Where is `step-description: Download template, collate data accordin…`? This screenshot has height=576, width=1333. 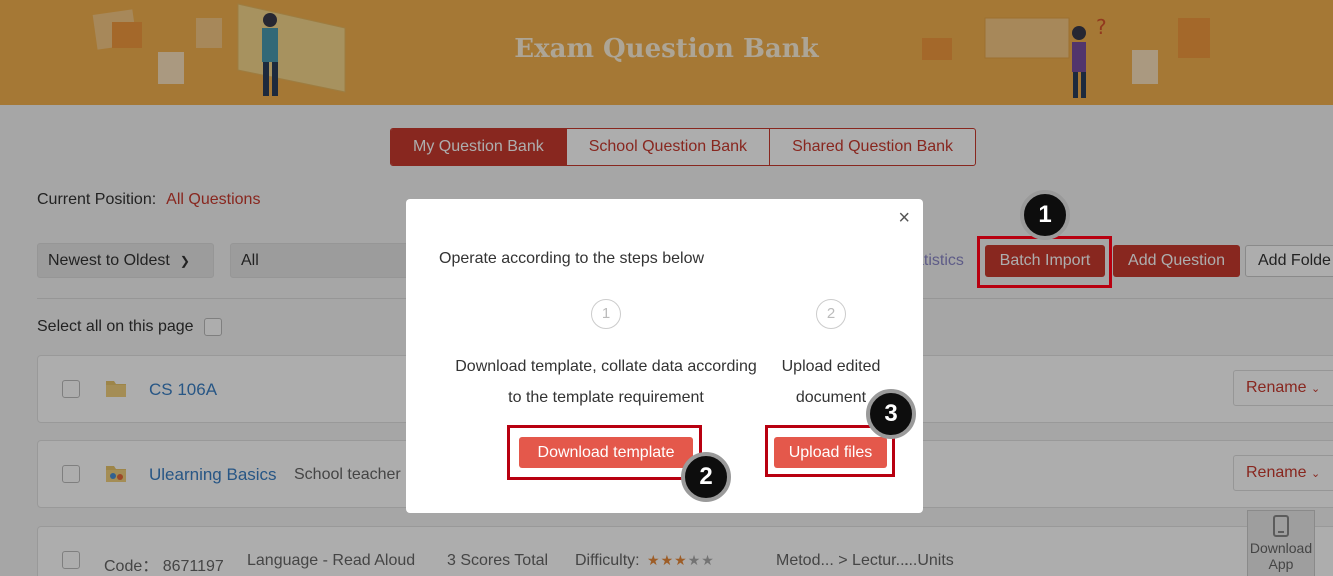
step-description: Download template, collate data accordin… is located at coordinates (606, 382).